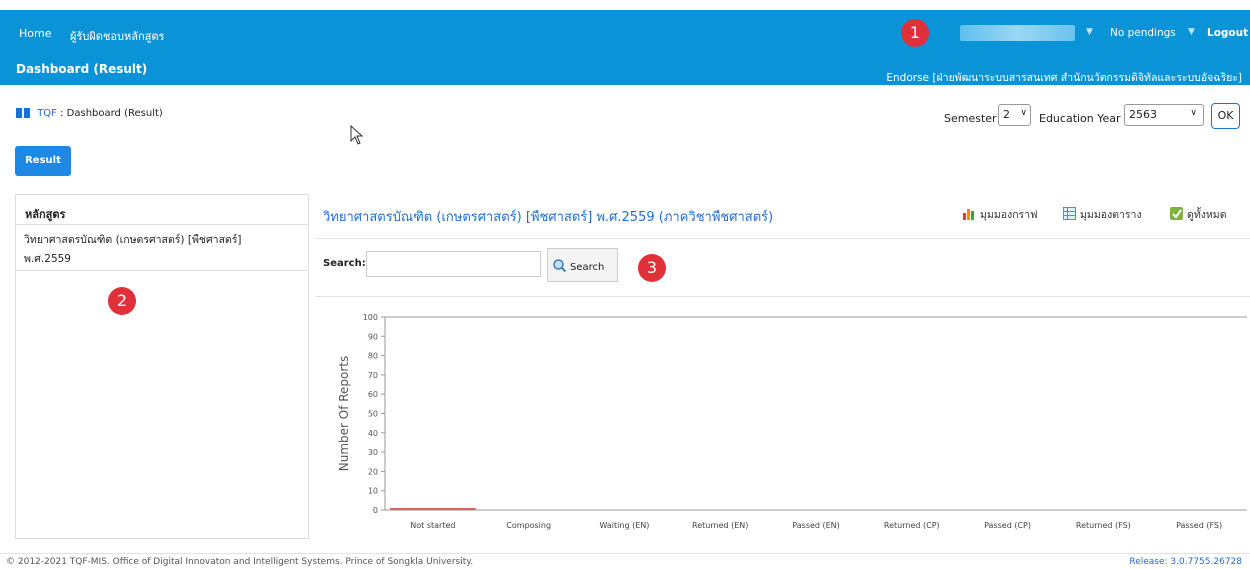 The height and width of the screenshot is (569, 1250). What do you see at coordinates (1199, 525) in the screenshot?
I see `x-tick-label: Passed (FS)` at bounding box center [1199, 525].